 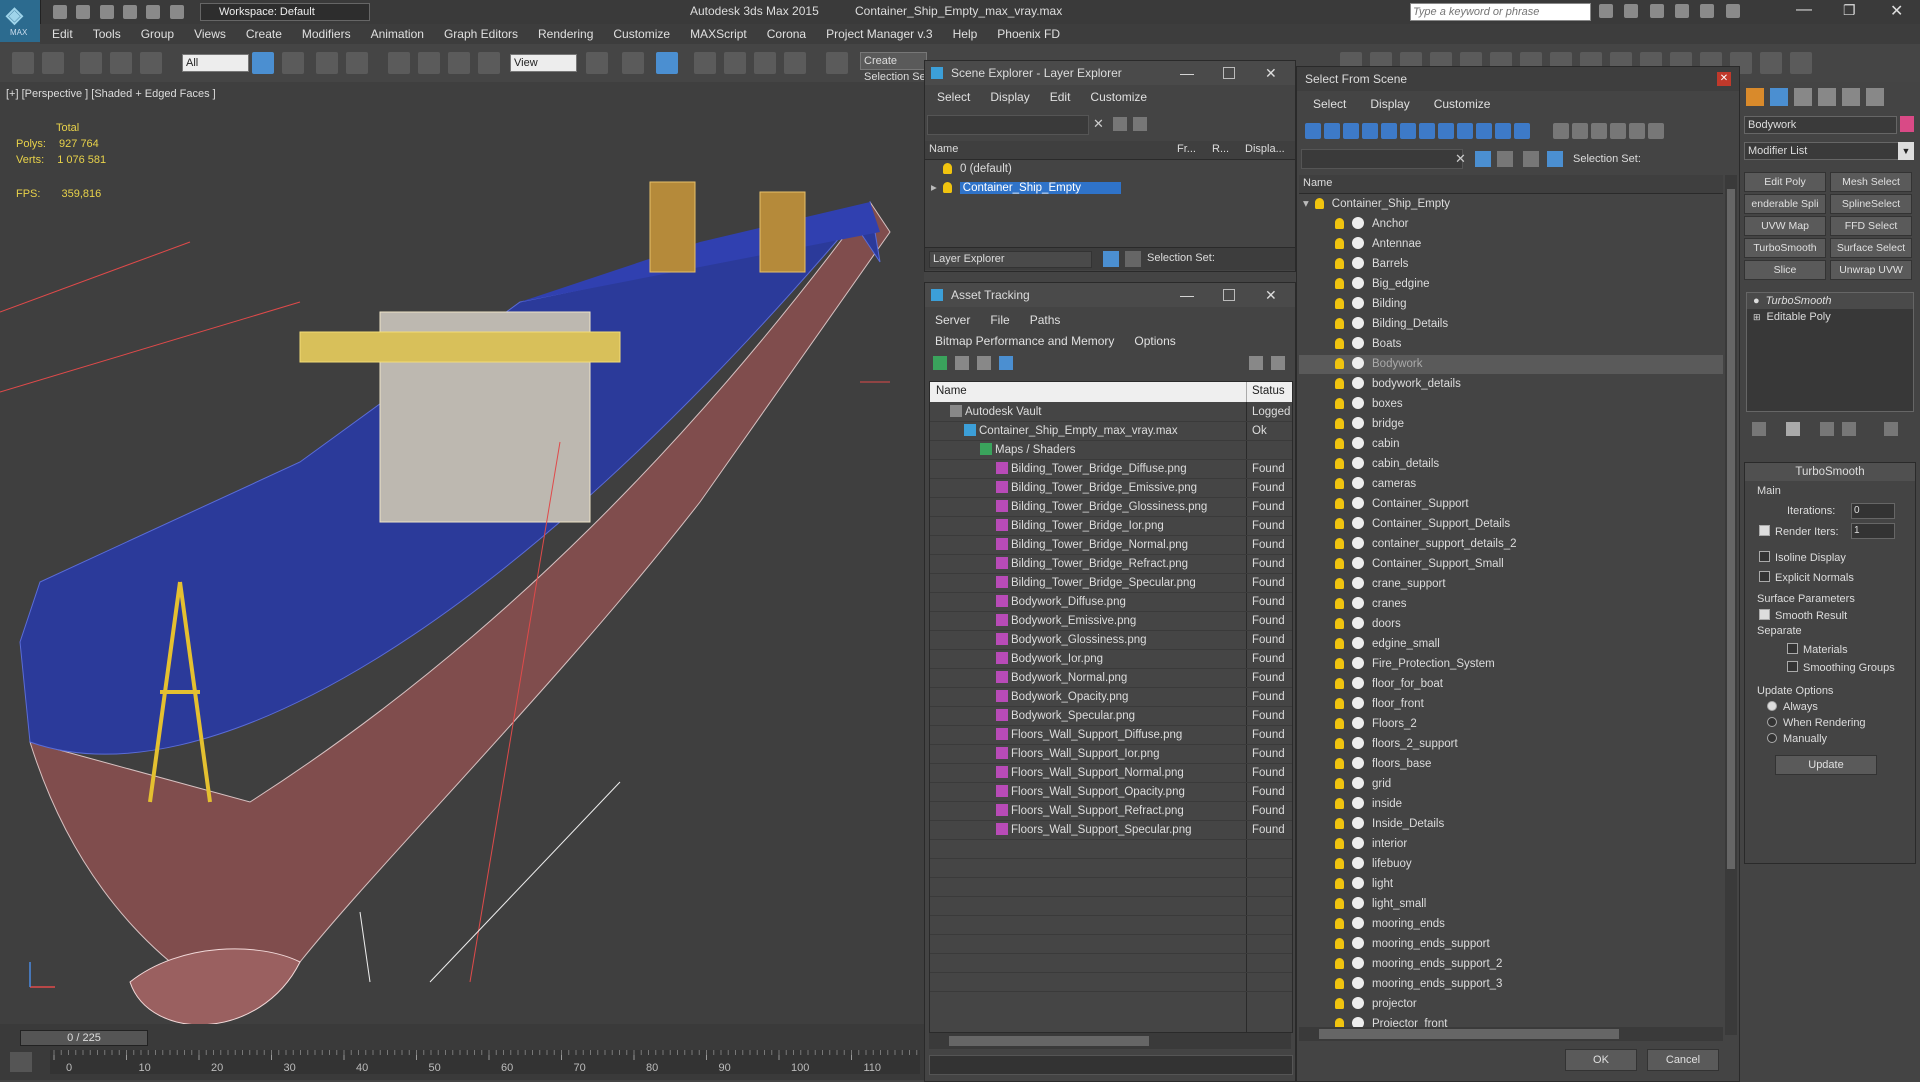 I want to click on list-view-icon, so click(x=962, y=363).